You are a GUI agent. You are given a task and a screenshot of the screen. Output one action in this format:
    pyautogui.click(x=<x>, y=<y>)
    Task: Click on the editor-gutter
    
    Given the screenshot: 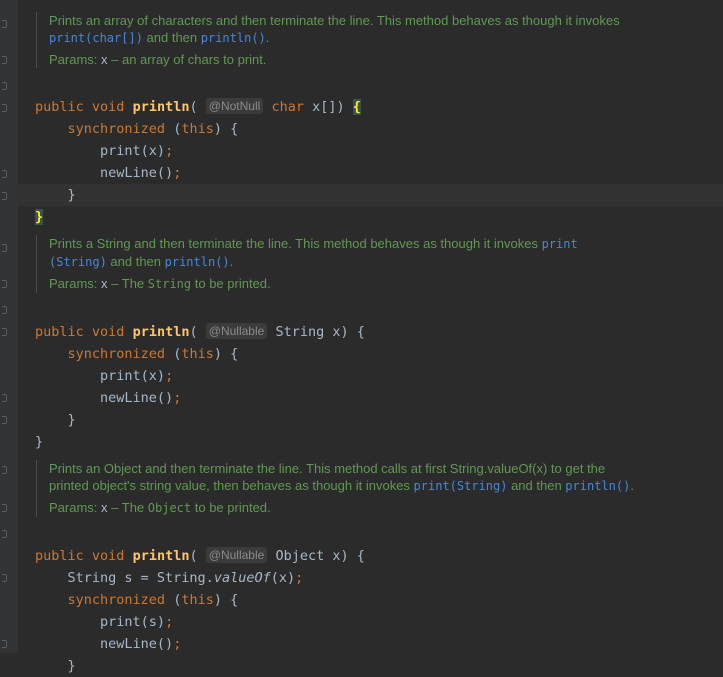 What is the action you would take?
    pyautogui.click(x=9, y=326)
    